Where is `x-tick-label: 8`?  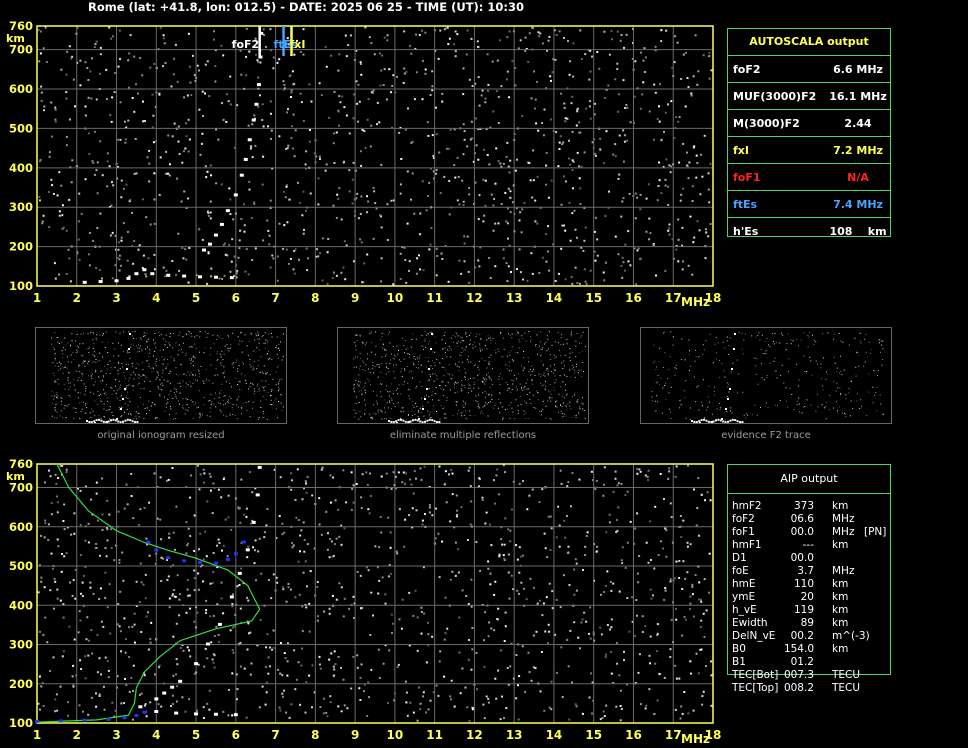
x-tick-label: 8 is located at coordinates (315, 735).